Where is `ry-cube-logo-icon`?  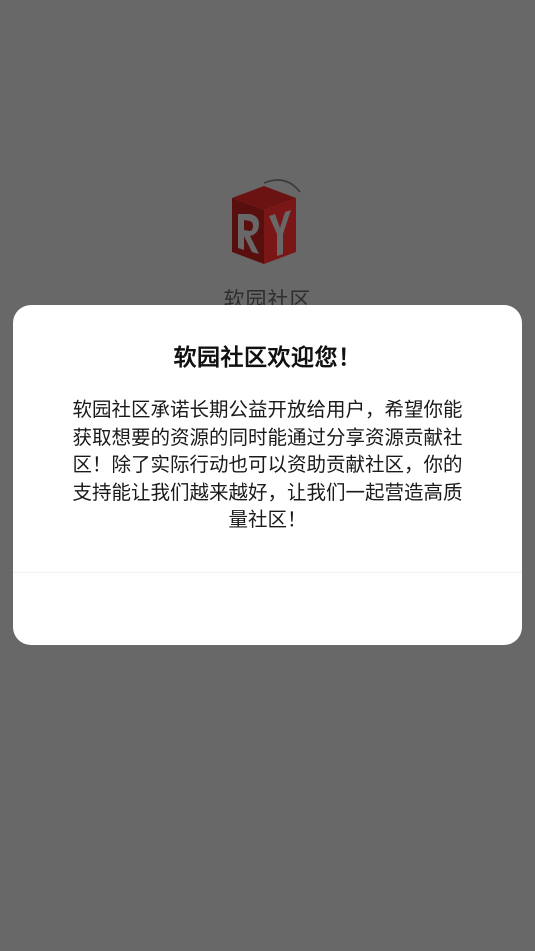 ry-cube-logo-icon is located at coordinates (266, 221).